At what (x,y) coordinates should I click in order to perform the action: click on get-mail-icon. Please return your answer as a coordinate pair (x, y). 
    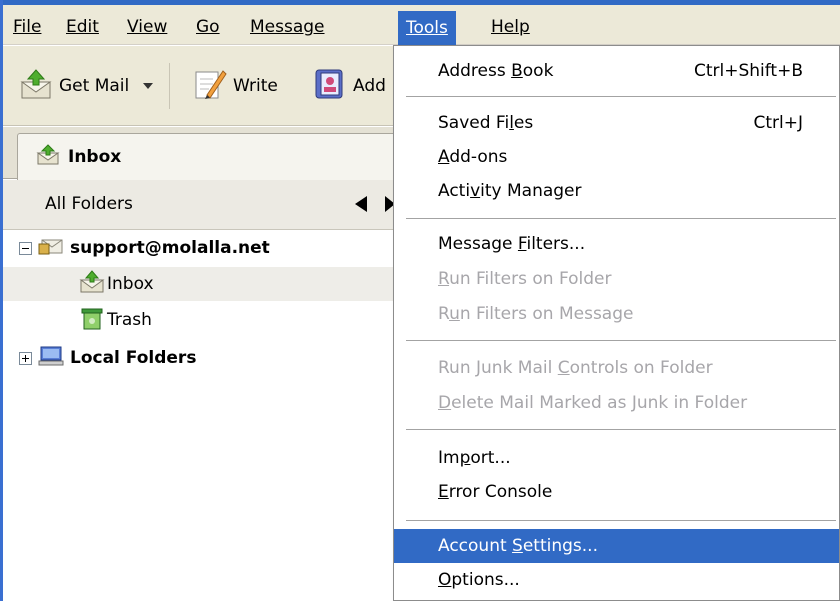
    Looking at the image, I should click on (36, 86).